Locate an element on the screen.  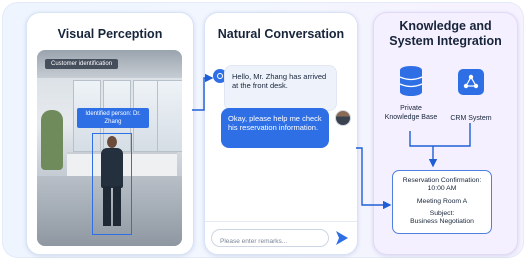
arrow-perception-to-conversation is located at coordinates (203, 92).